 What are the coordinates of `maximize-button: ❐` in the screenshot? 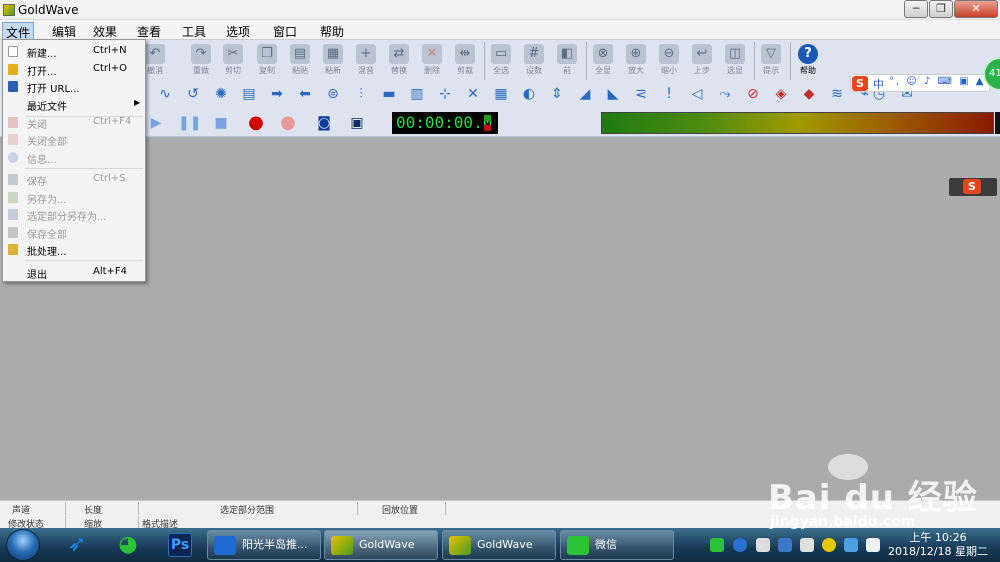 It's located at (941, 9).